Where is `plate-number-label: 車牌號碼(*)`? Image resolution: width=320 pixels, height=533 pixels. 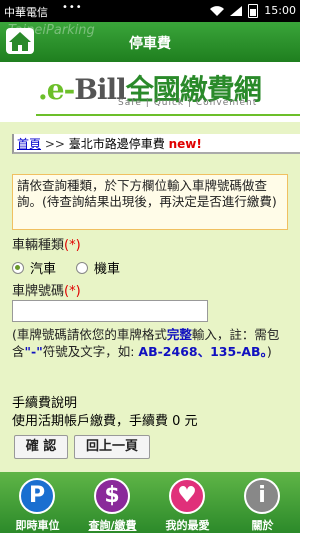
plate-number-label: 車牌號碼(*) is located at coordinates (46, 291).